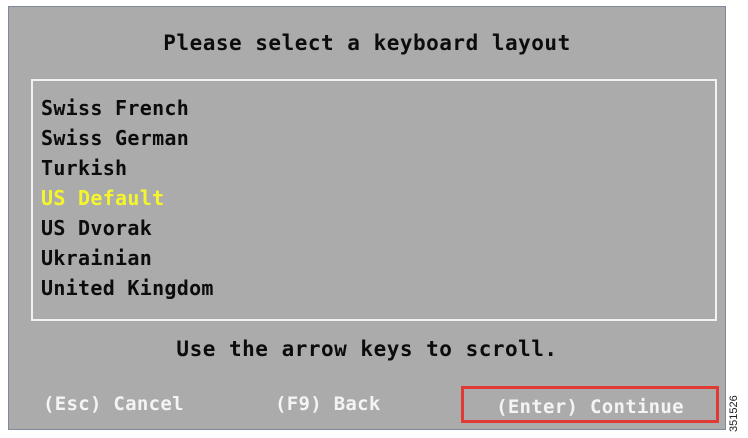 This screenshot has width=748, height=438. I want to click on list-item: United Kingdom, so click(127, 288).